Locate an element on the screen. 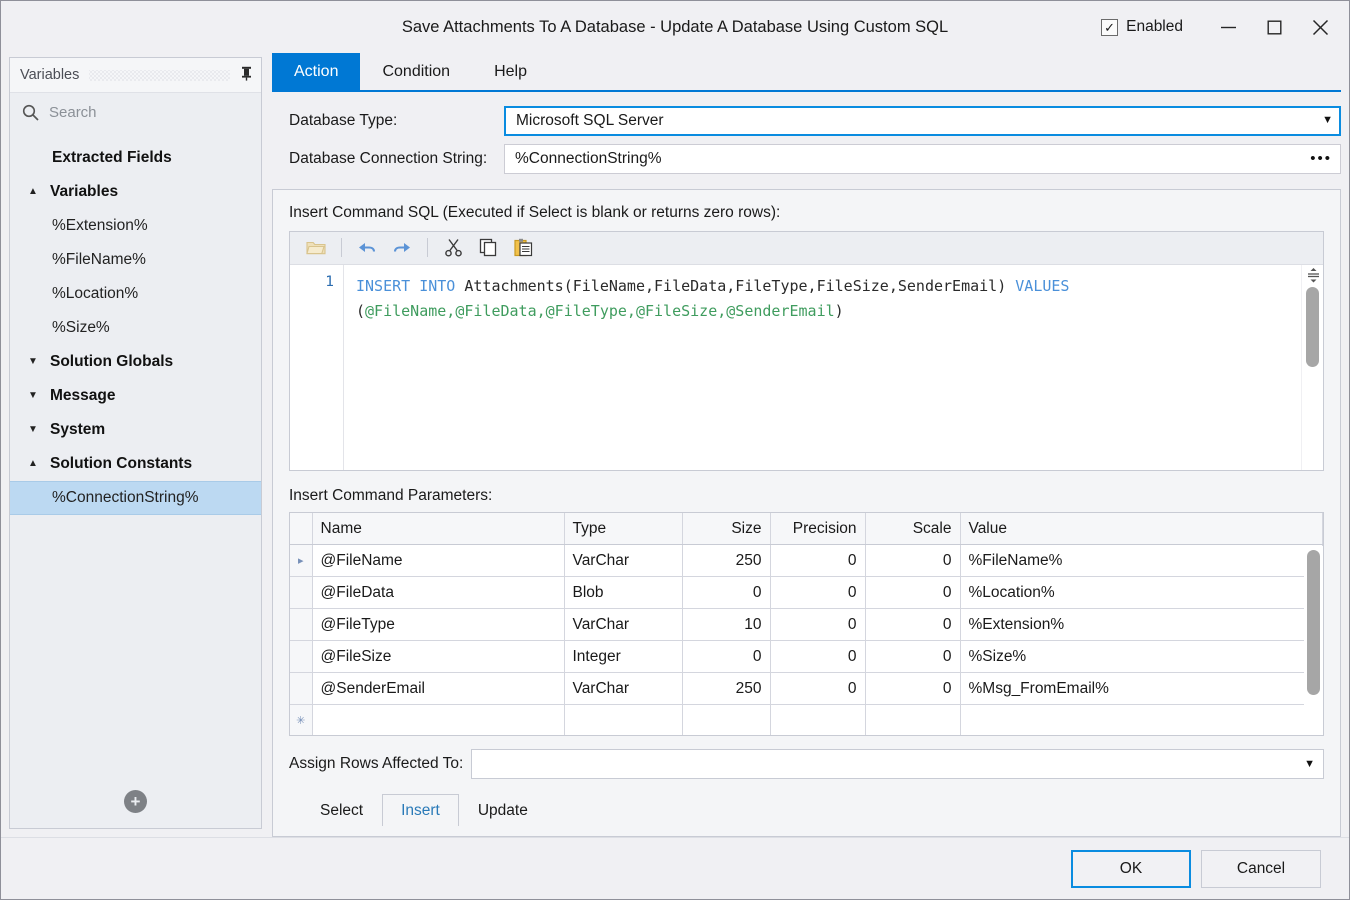  cell-type: Integer is located at coordinates (623, 657).